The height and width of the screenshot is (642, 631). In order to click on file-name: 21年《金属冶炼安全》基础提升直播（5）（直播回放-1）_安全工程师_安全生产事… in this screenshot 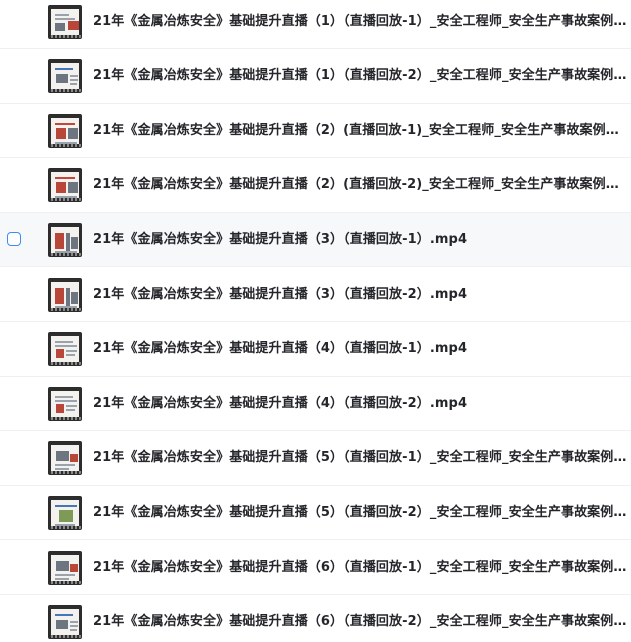, I will do `click(362, 458)`.